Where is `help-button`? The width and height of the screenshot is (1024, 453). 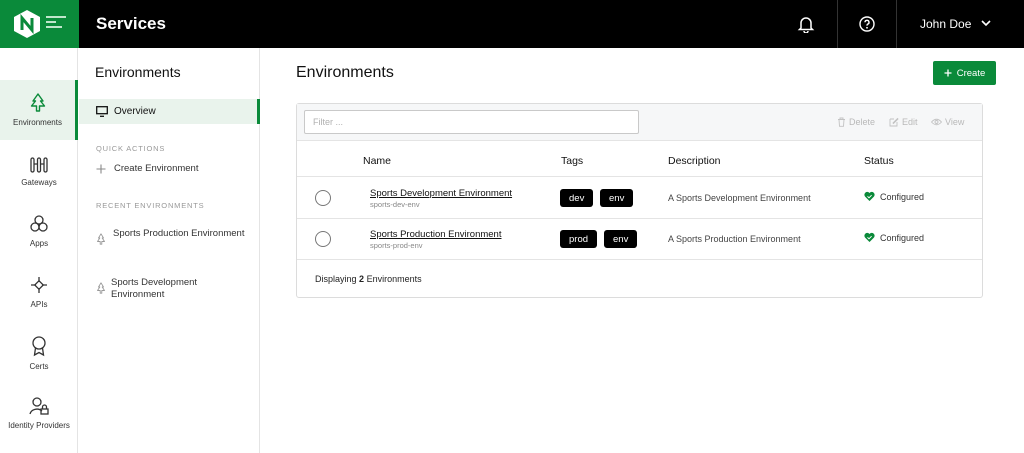 help-button is located at coordinates (867, 24).